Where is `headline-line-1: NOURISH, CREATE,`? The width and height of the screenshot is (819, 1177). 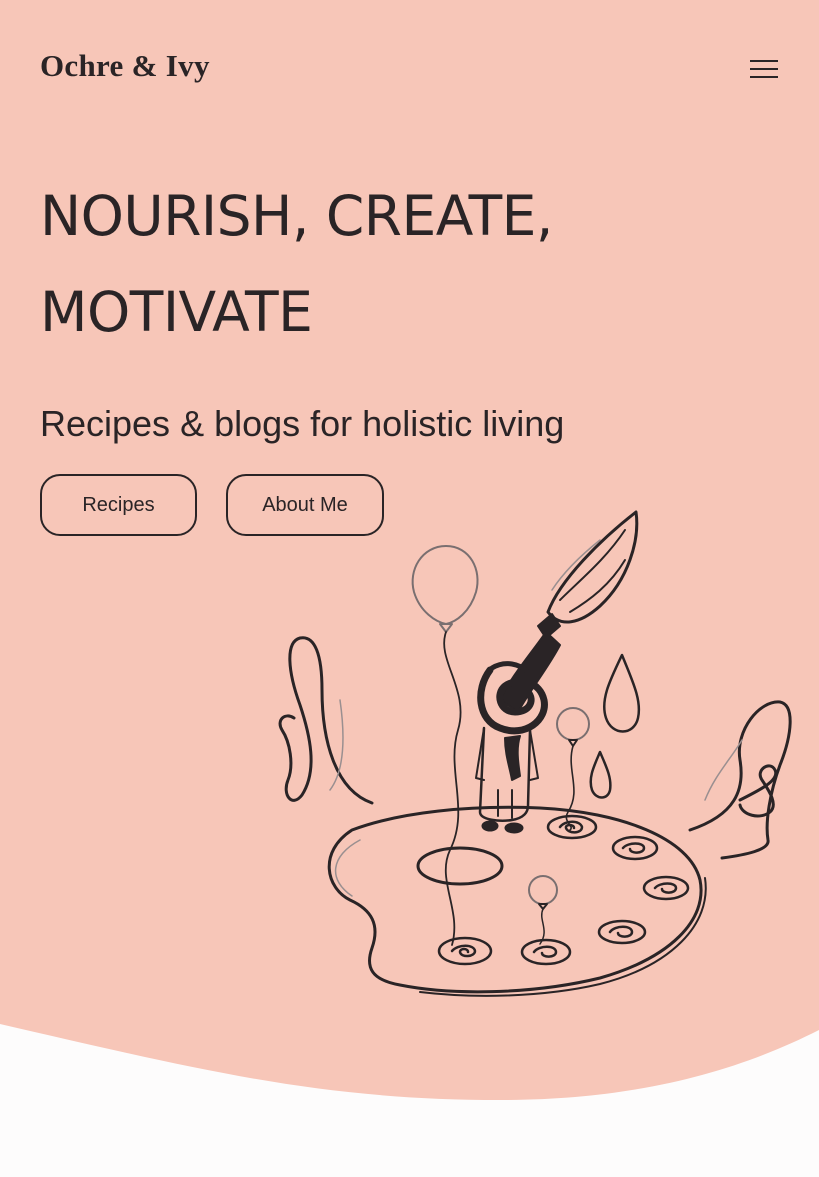 headline-line-1: NOURISH, CREATE, is located at coordinates (296, 216).